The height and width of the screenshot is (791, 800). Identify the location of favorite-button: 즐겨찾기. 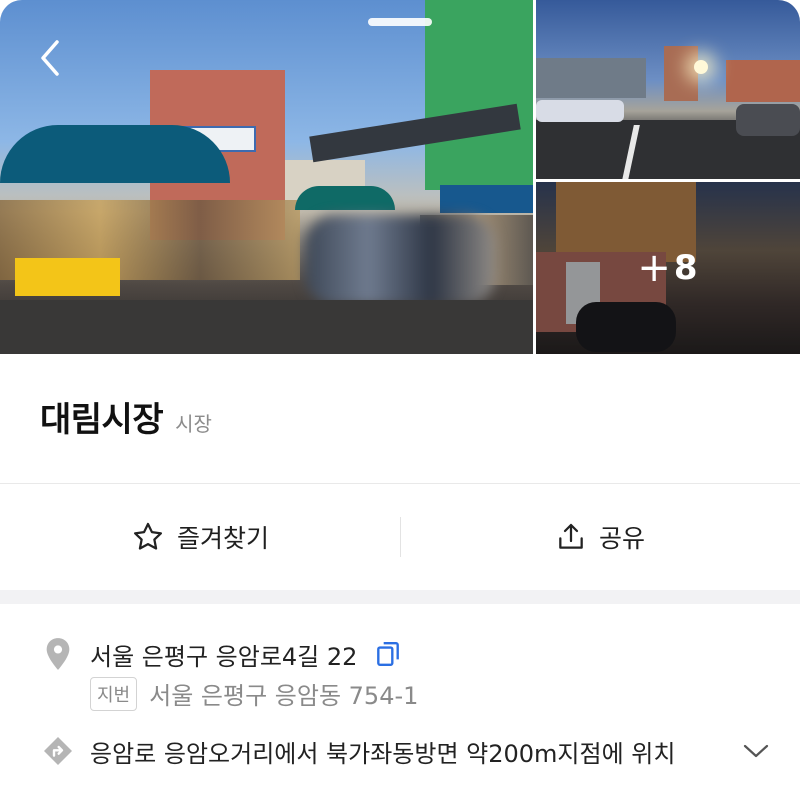
(200, 537).